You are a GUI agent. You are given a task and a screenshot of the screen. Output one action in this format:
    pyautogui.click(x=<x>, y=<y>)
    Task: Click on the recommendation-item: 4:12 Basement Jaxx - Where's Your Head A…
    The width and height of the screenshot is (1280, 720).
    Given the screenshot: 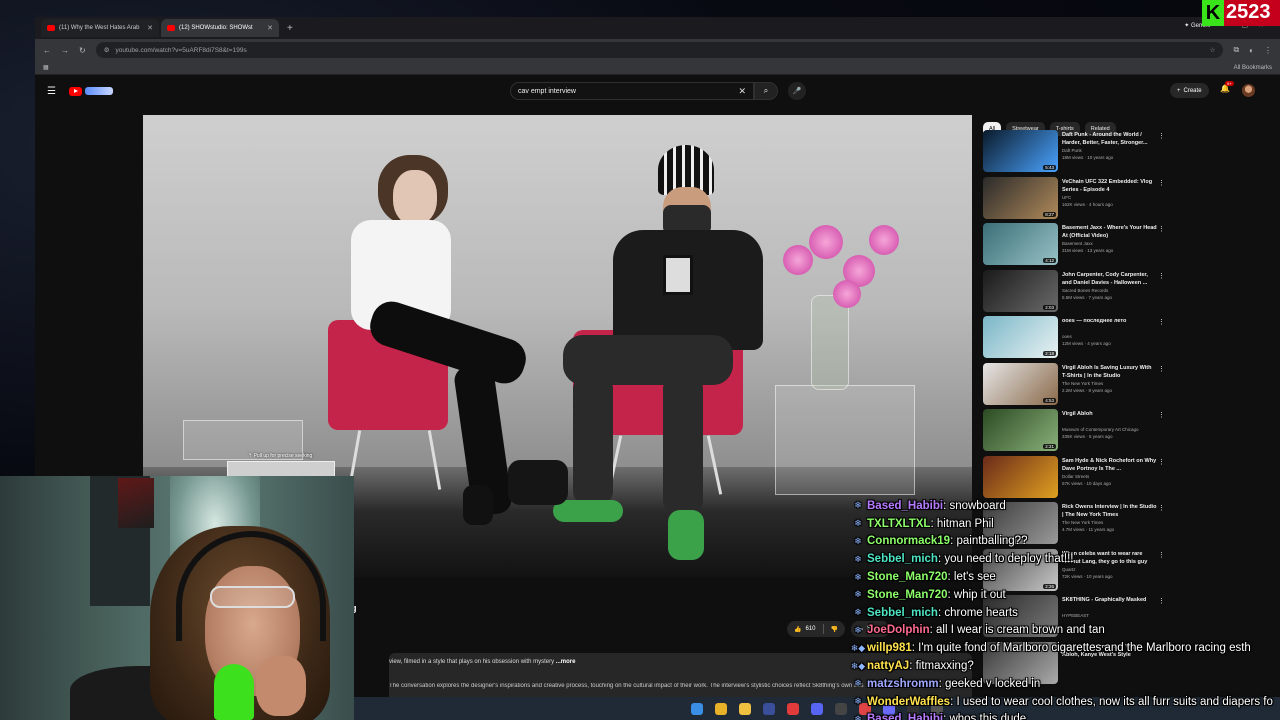 What is the action you would take?
    pyautogui.click(x=1074, y=244)
    